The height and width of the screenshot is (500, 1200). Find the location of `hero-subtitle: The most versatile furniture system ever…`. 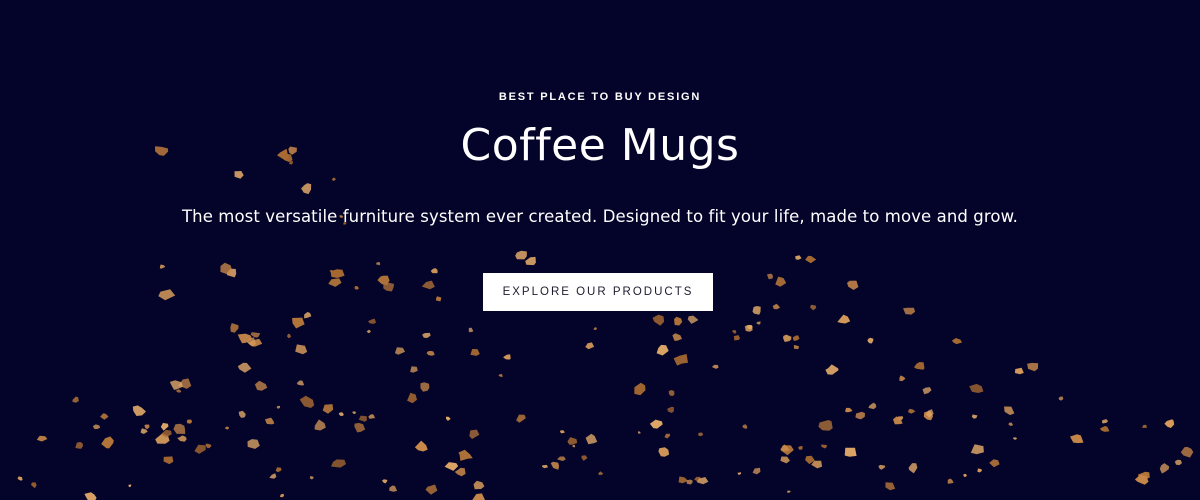

hero-subtitle: The most versatile furniture system ever… is located at coordinates (600, 216).